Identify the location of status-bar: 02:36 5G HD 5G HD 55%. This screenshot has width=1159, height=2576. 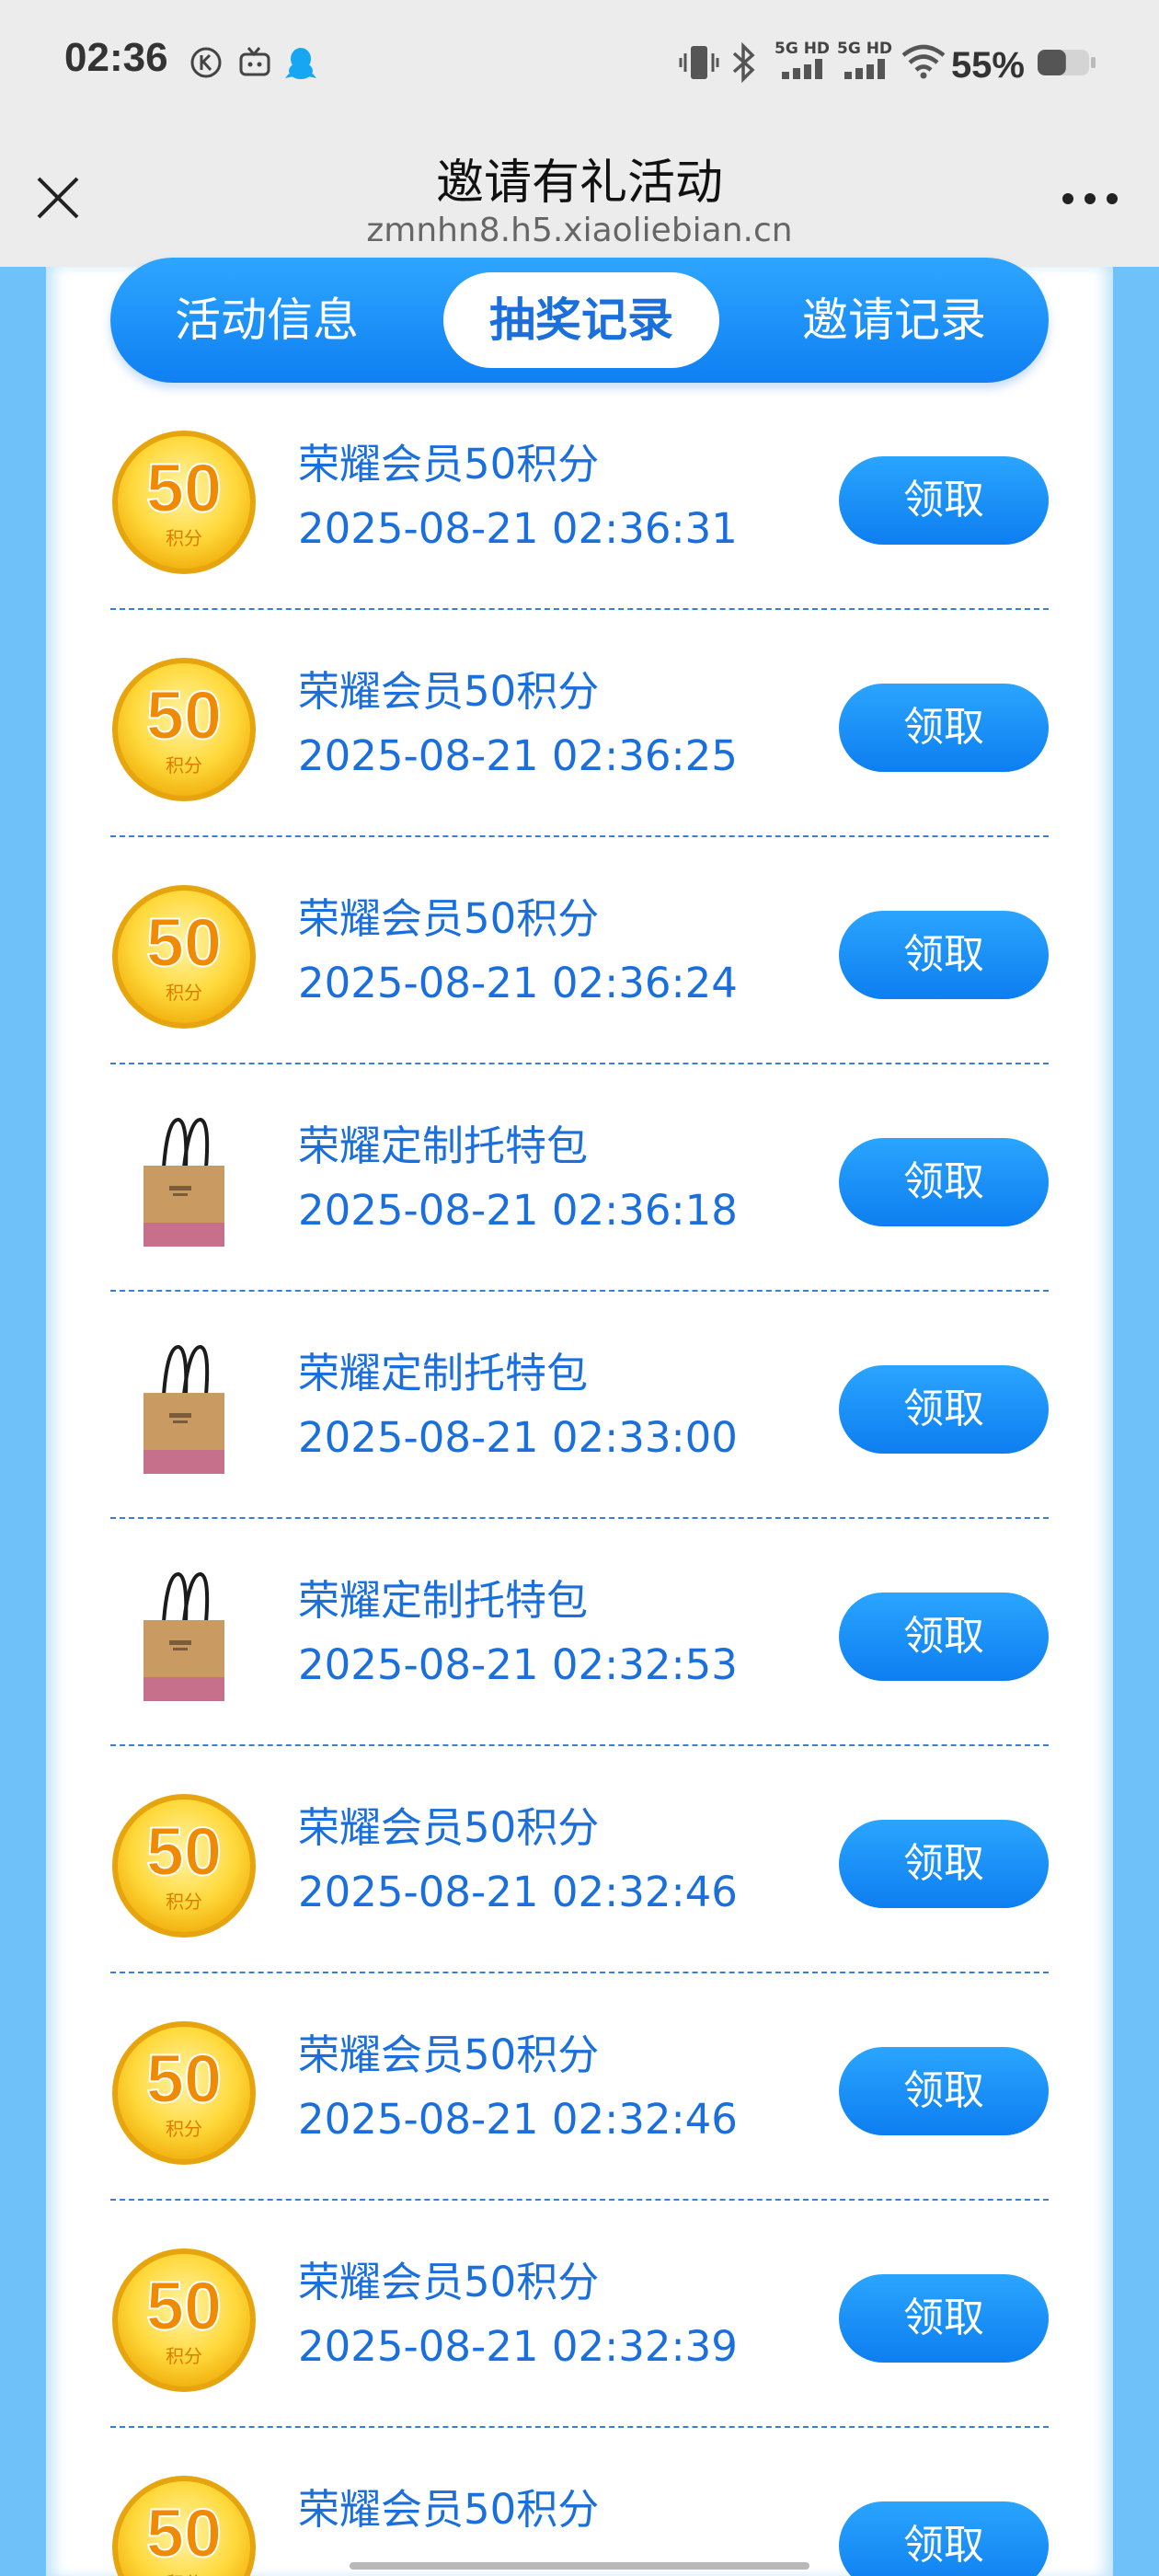
(579, 63).